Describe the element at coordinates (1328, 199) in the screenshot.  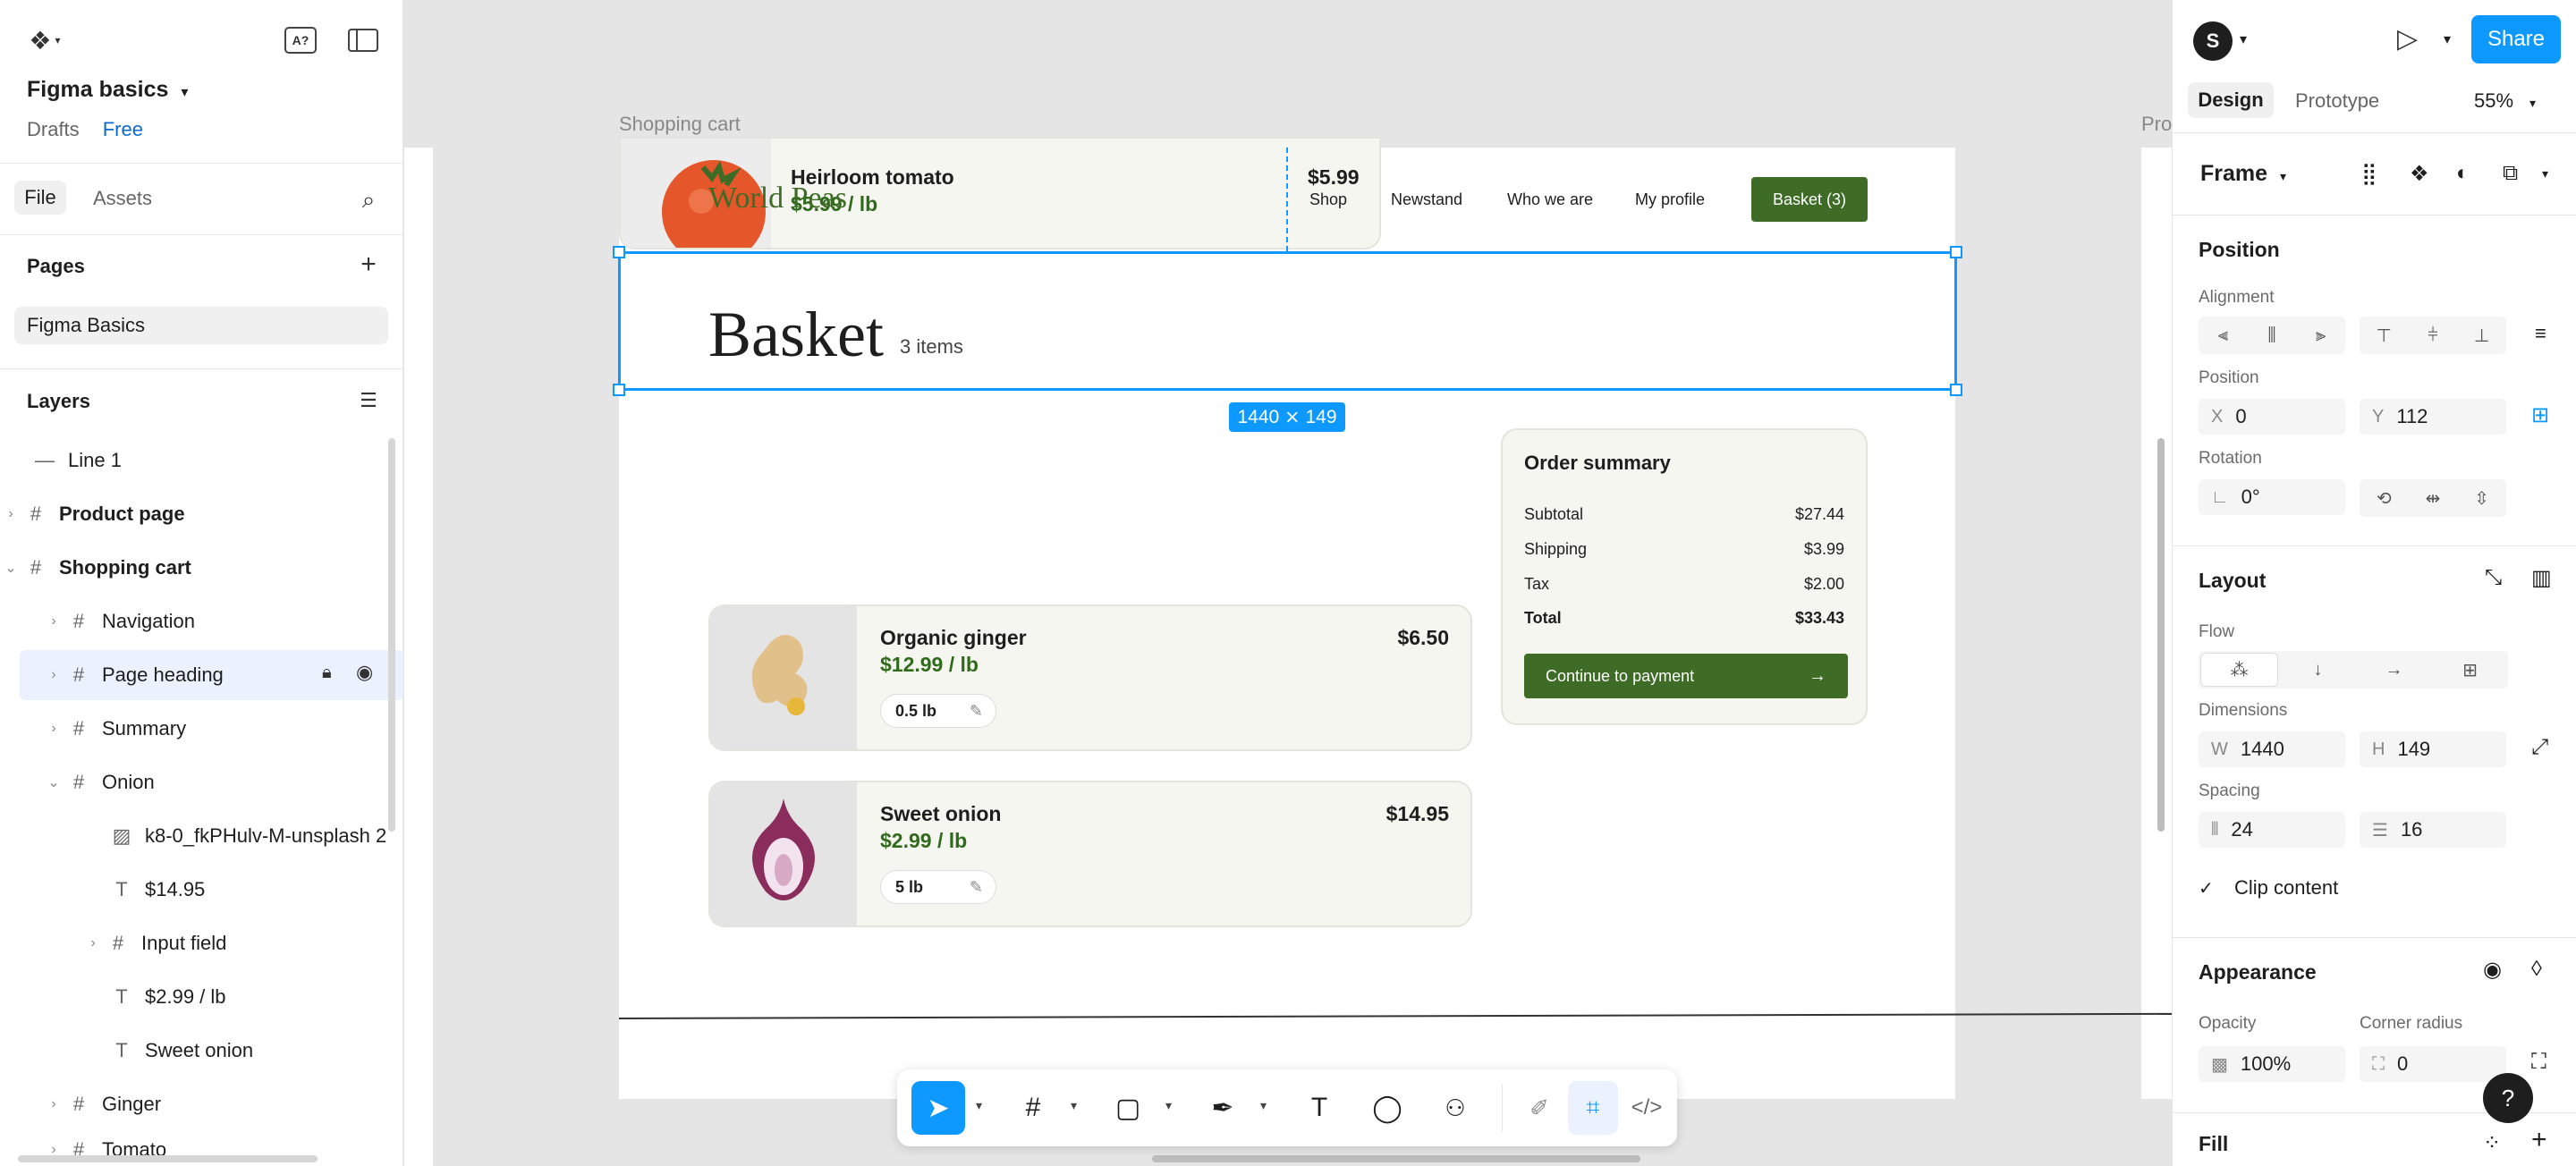
I see `nav-link-shop: Shop` at that location.